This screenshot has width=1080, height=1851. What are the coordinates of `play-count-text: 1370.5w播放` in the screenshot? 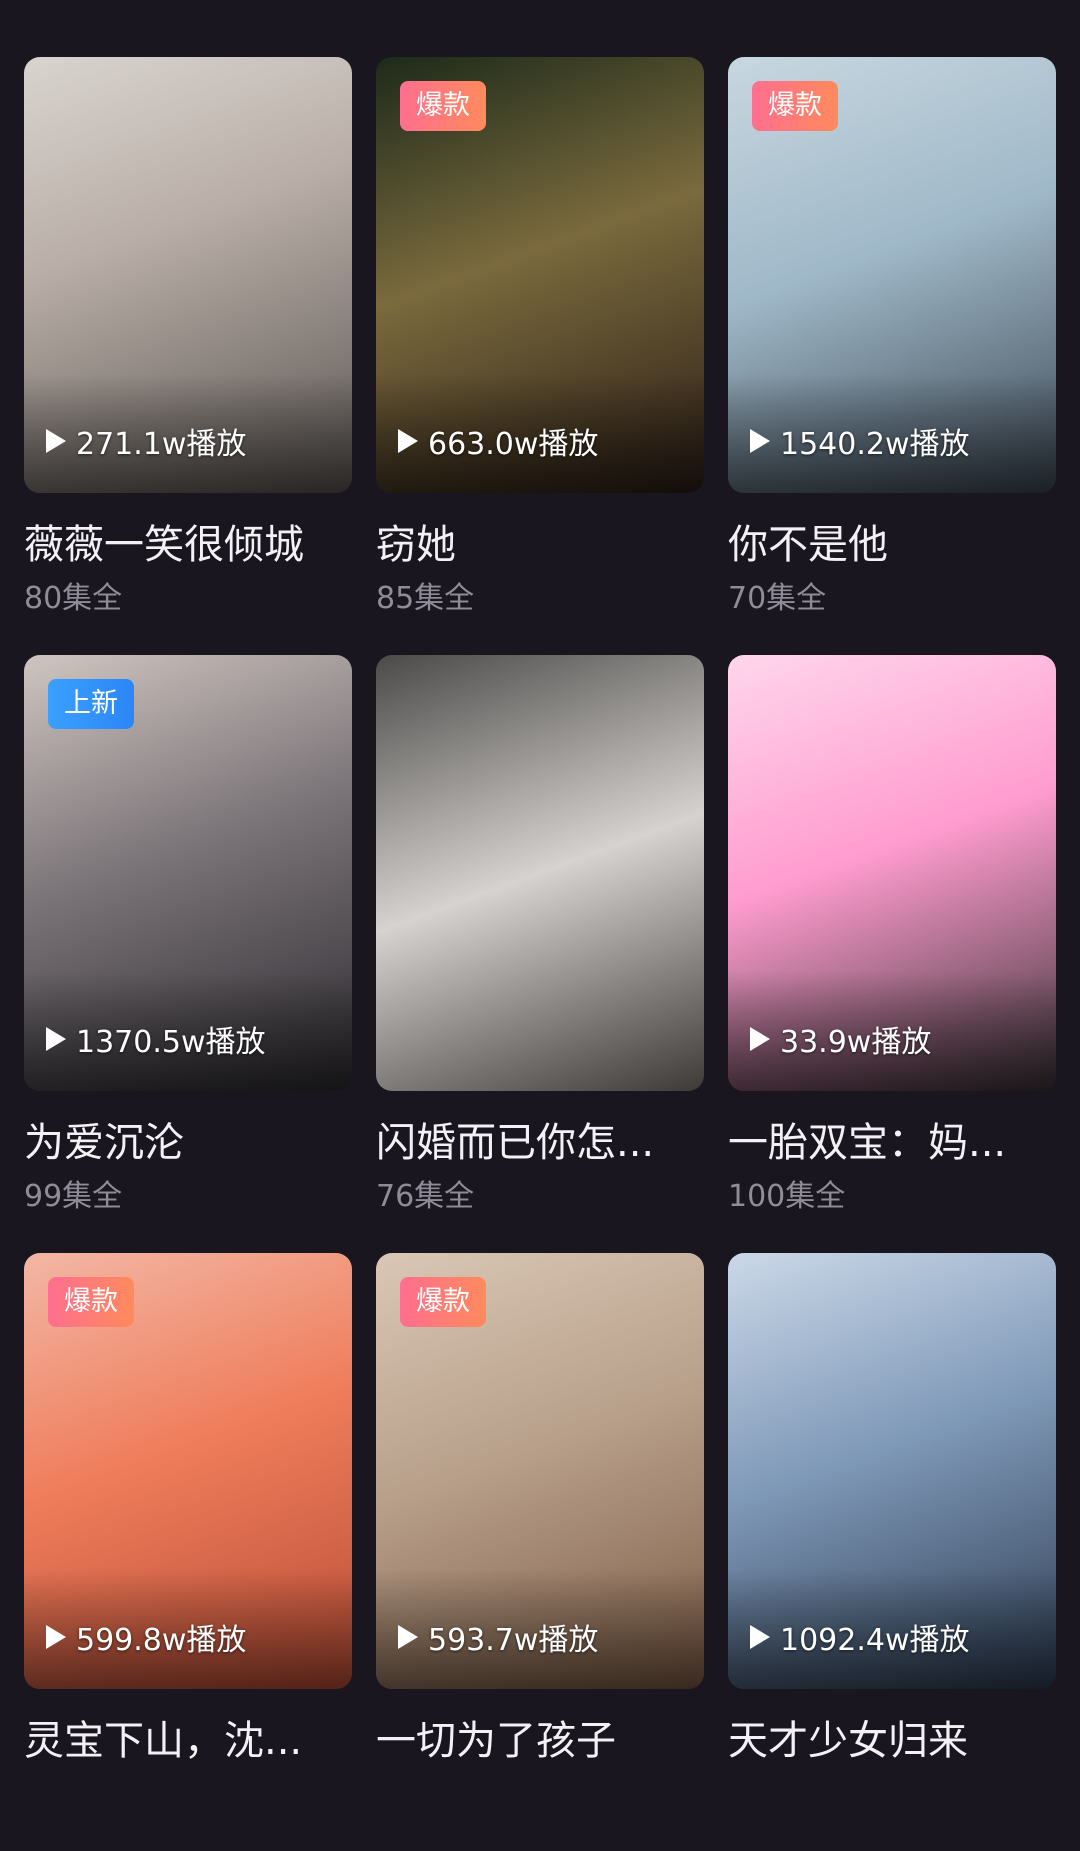 It's located at (171, 1042).